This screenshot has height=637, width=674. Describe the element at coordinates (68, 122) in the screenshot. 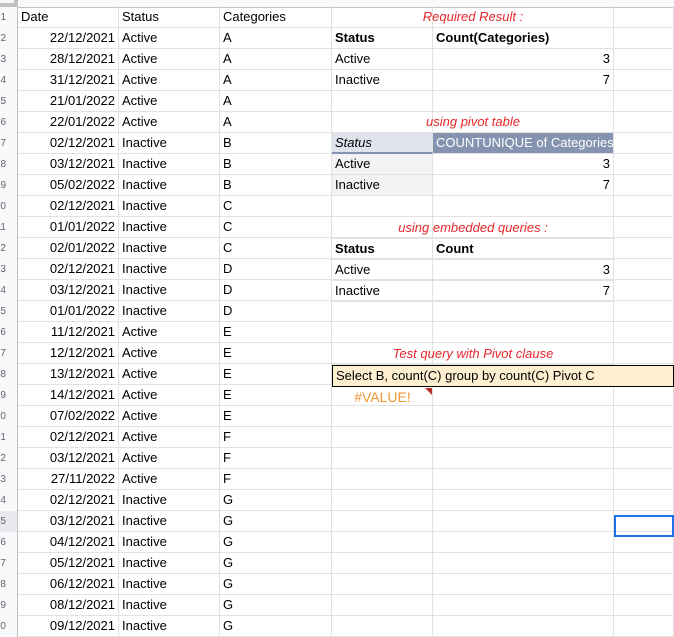

I see `date-cell: 22/01/2022` at that location.